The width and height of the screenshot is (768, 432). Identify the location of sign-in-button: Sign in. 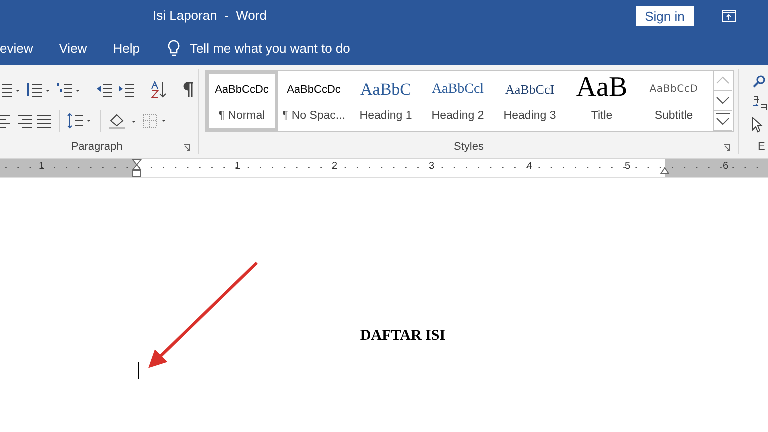
(665, 16).